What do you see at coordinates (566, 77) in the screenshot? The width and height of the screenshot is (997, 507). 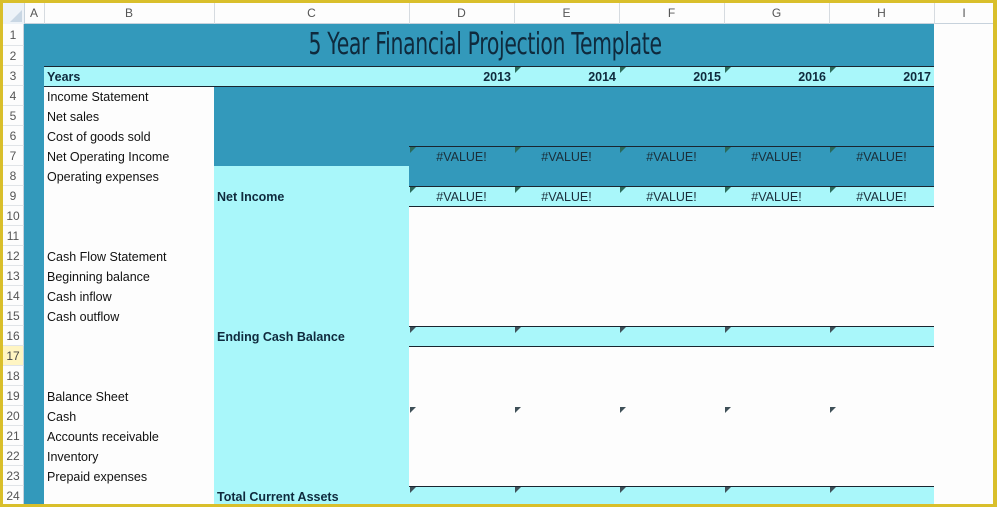 I see `year-2014: 2014` at bounding box center [566, 77].